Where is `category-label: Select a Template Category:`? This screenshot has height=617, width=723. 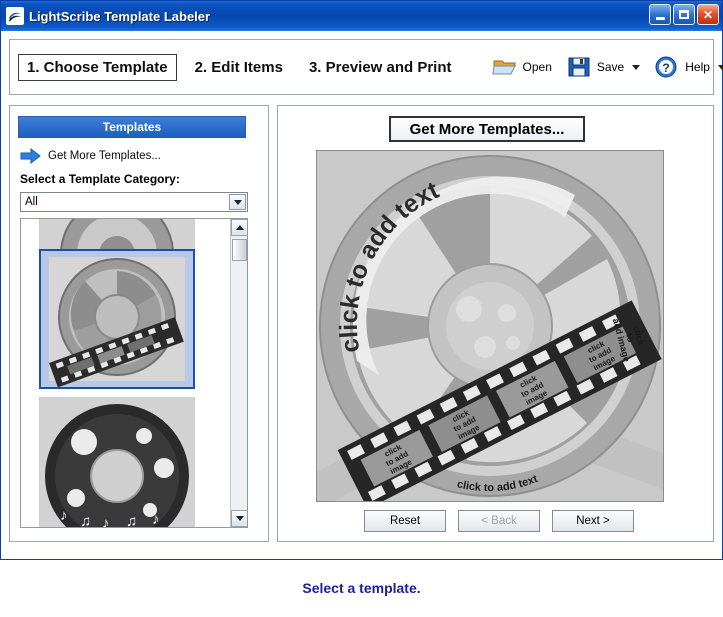
category-label: Select a Template Category: is located at coordinates (100, 179).